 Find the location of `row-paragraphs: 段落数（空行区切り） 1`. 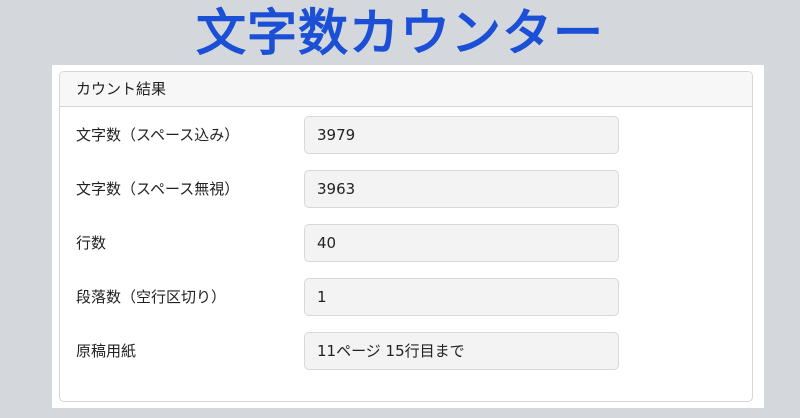

row-paragraphs: 段落数（空行区切り） 1 is located at coordinates (406, 297).